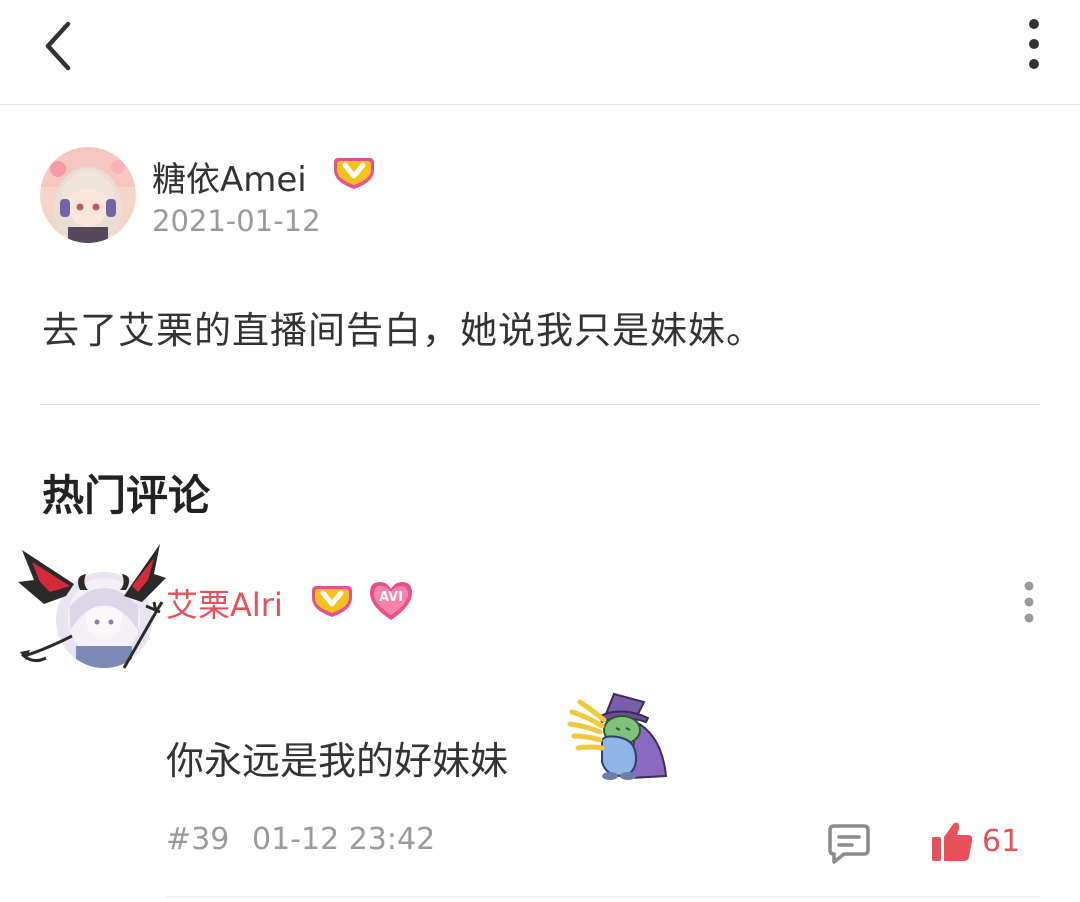  I want to click on heart-badge-icon: AVI, so click(391, 601).